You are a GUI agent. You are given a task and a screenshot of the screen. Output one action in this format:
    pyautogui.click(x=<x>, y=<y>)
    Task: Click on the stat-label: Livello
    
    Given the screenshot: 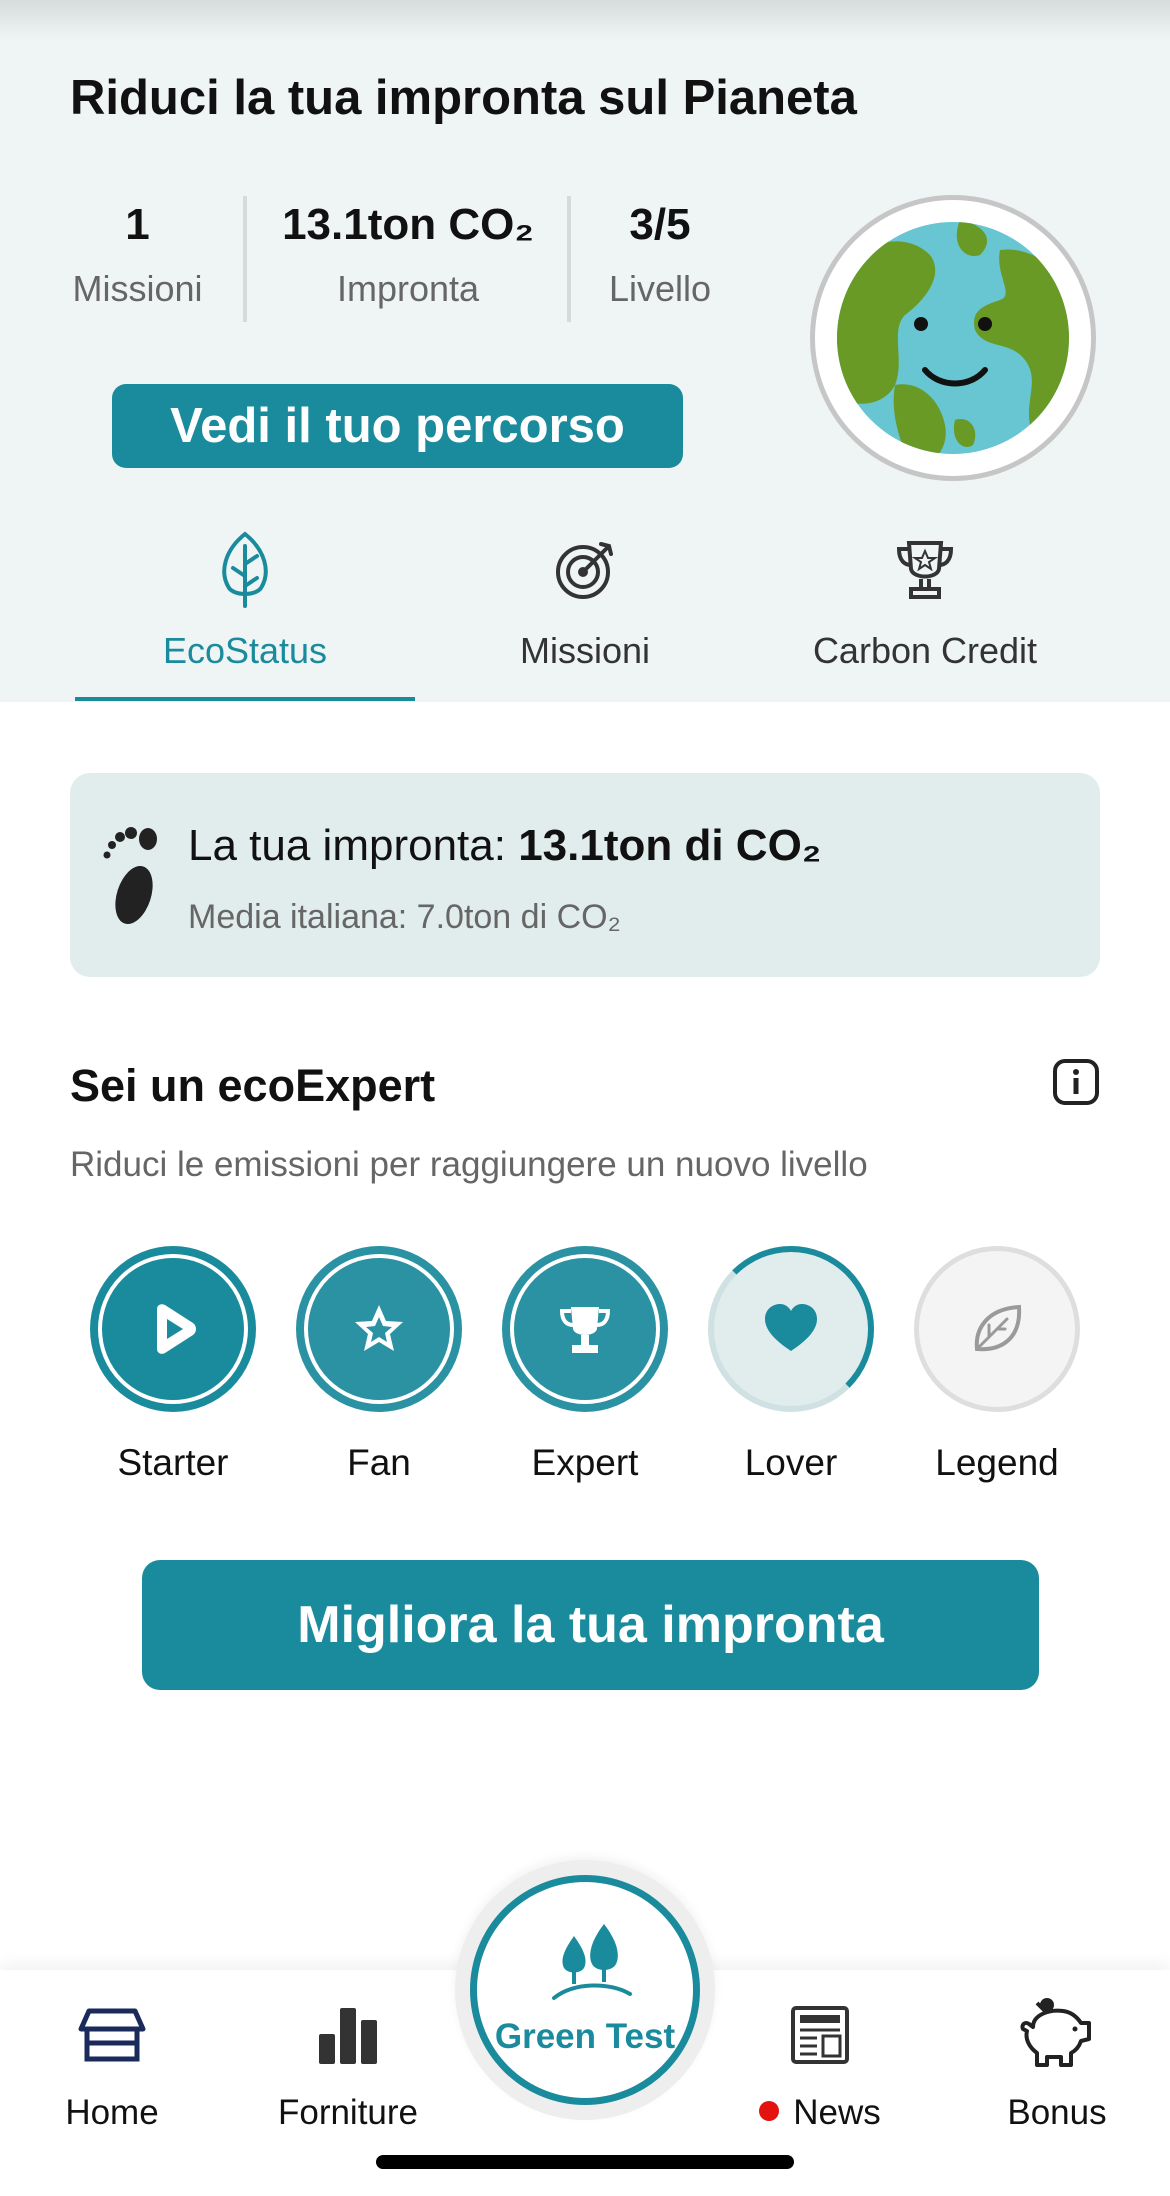 What is the action you would take?
    pyautogui.click(x=660, y=288)
    